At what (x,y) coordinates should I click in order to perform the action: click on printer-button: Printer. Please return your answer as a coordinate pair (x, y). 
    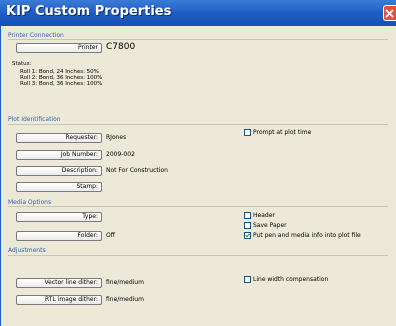
    Looking at the image, I should click on (59, 48).